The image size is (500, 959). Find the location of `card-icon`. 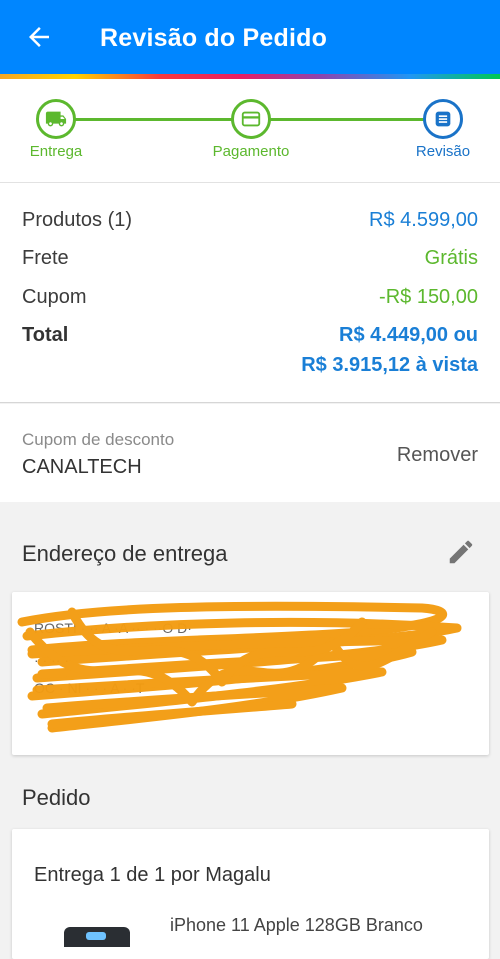

card-icon is located at coordinates (251, 119).